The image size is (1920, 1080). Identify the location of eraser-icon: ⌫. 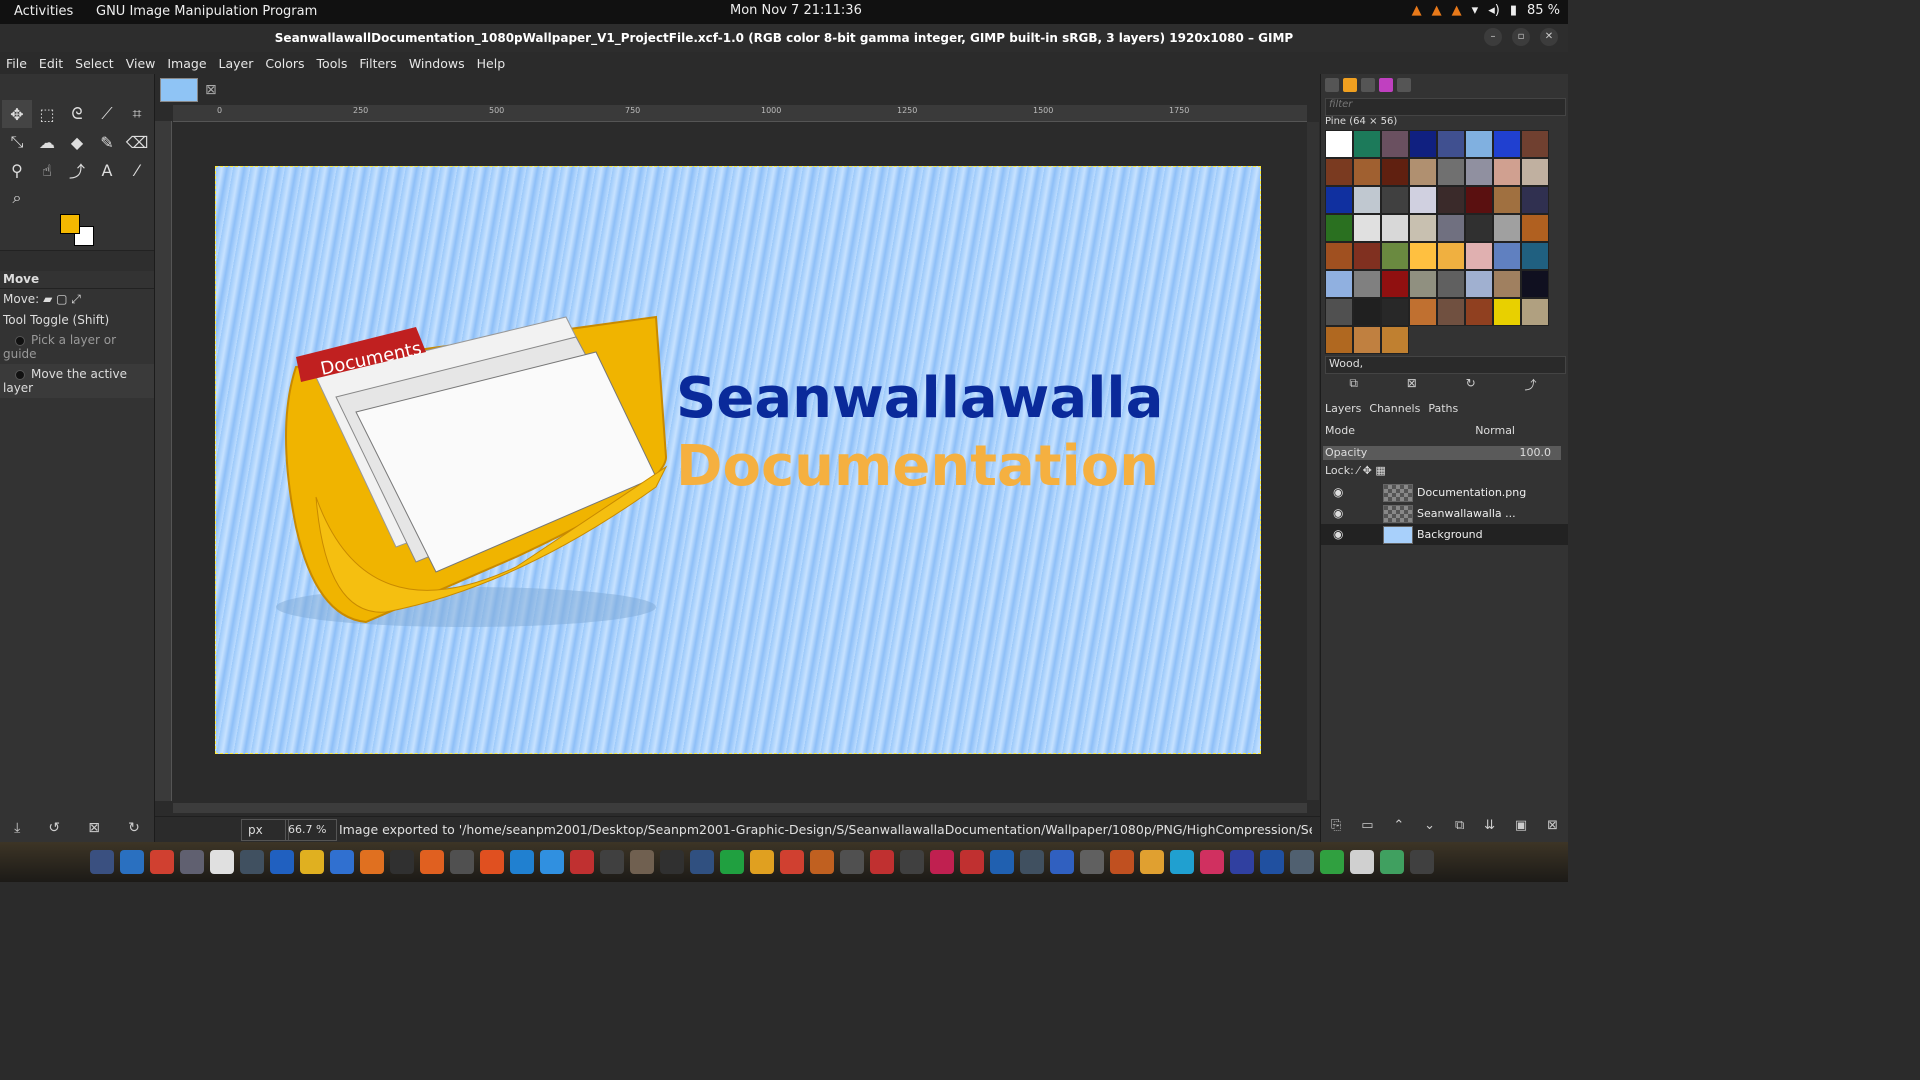
(137, 142).